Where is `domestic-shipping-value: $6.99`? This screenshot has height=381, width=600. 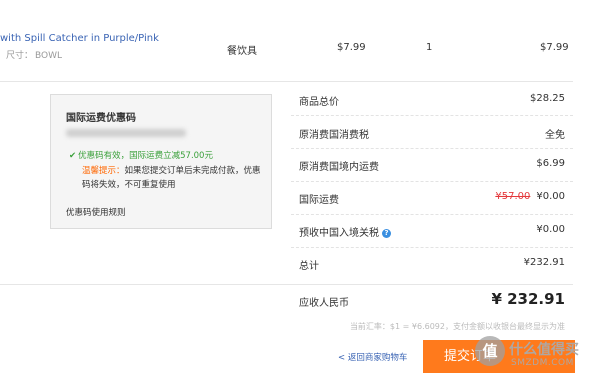 domestic-shipping-value: $6.99 is located at coordinates (550, 163).